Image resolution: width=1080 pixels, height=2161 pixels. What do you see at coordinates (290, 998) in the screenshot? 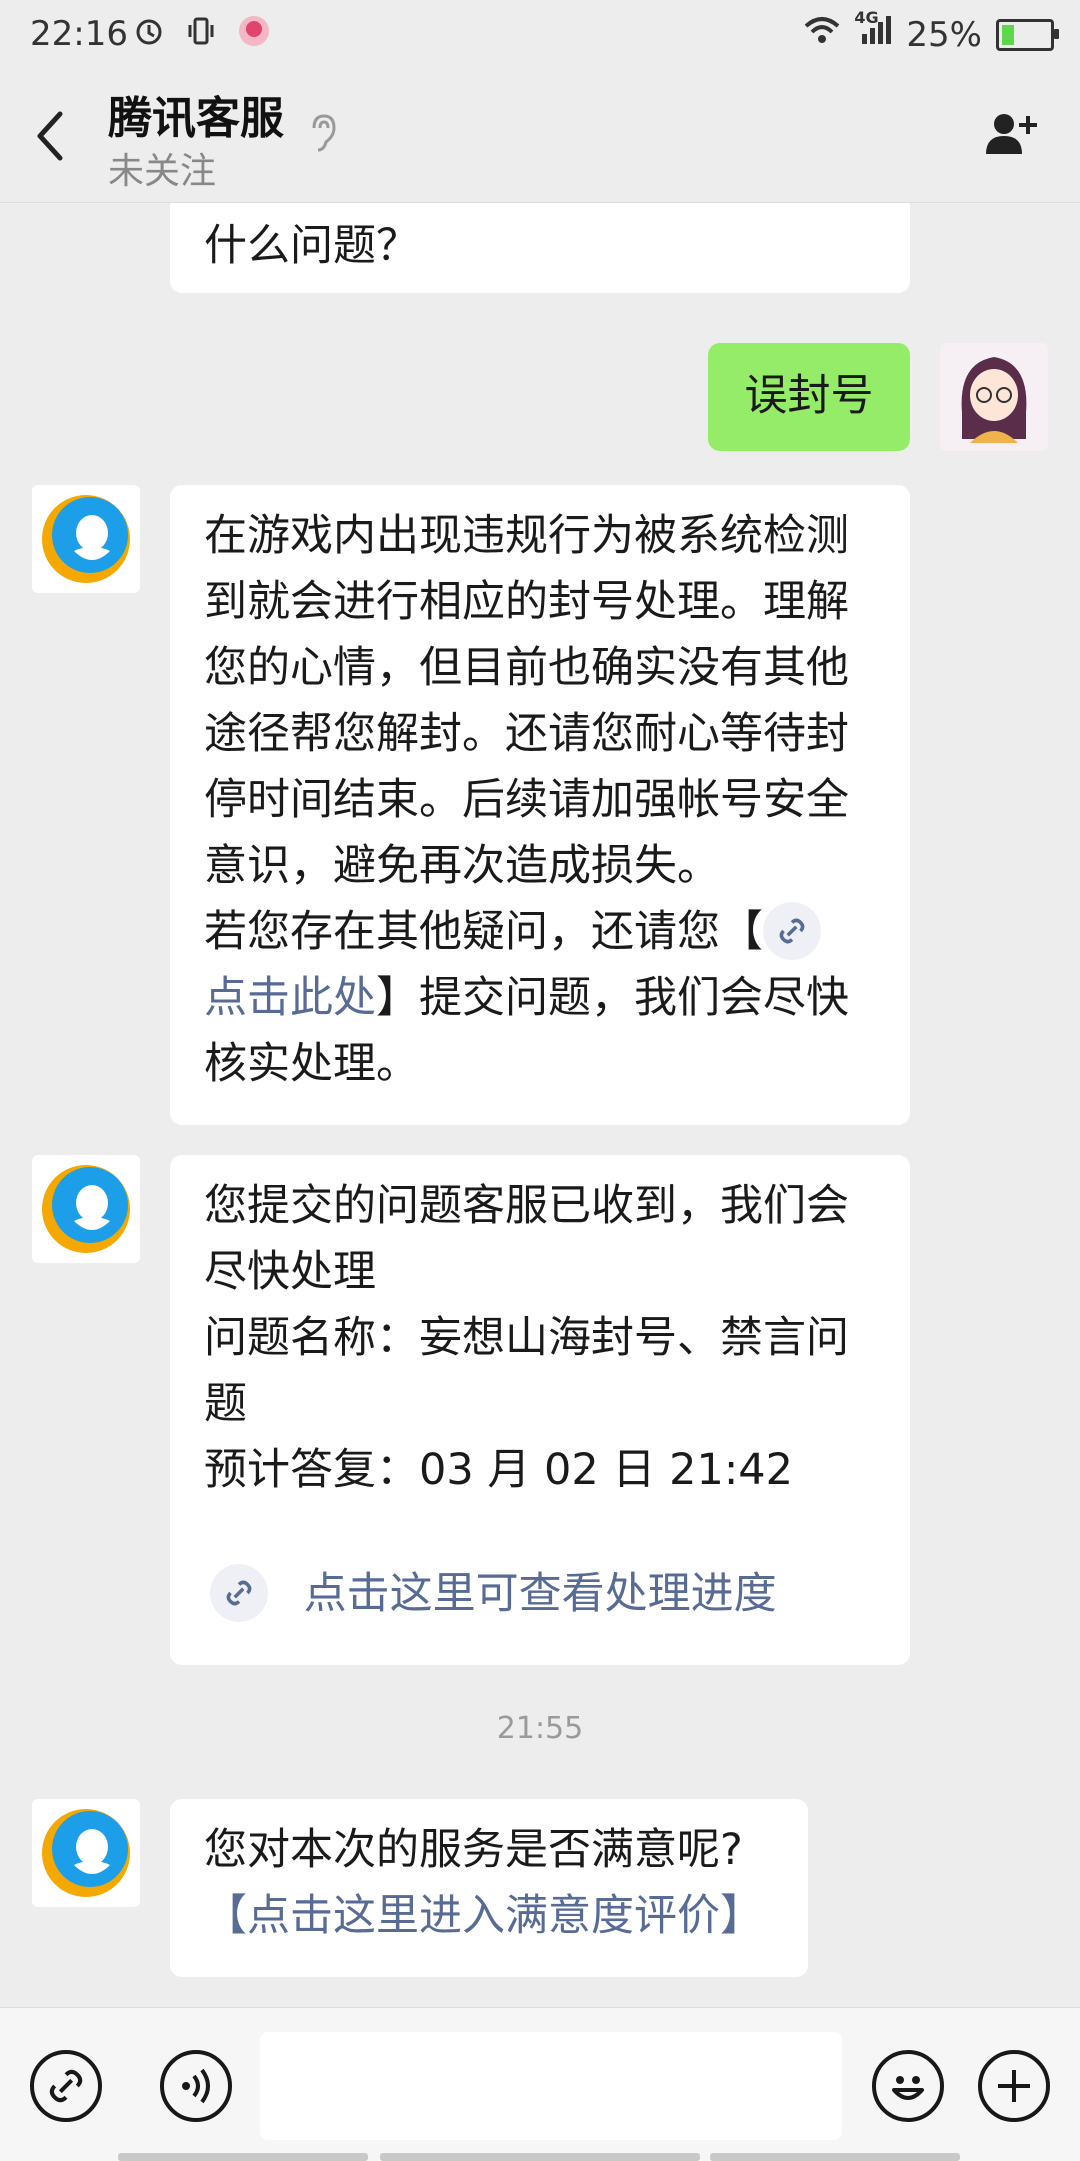
I see `submit-question-link: 点击此处` at bounding box center [290, 998].